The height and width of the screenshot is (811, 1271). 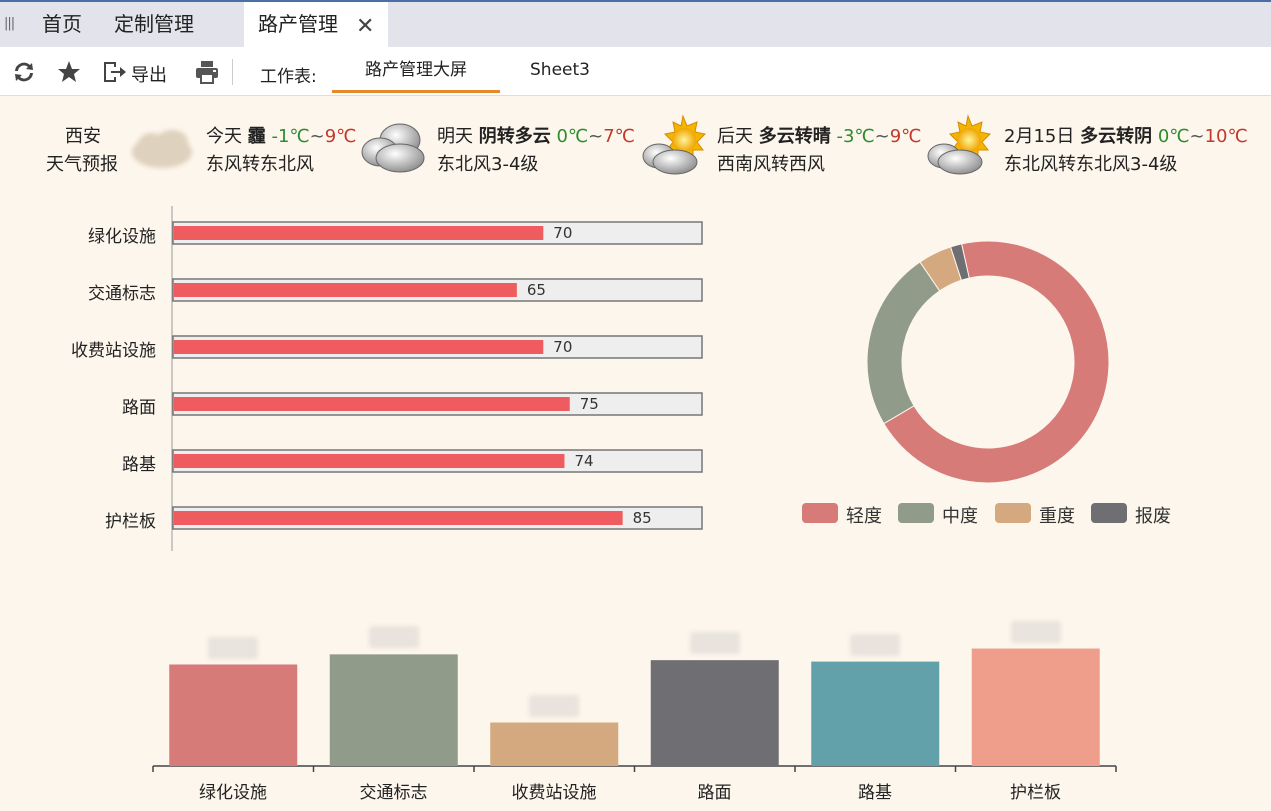 What do you see at coordinates (875, 793) in the screenshot?
I see `vbar-category-label: 路基` at bounding box center [875, 793].